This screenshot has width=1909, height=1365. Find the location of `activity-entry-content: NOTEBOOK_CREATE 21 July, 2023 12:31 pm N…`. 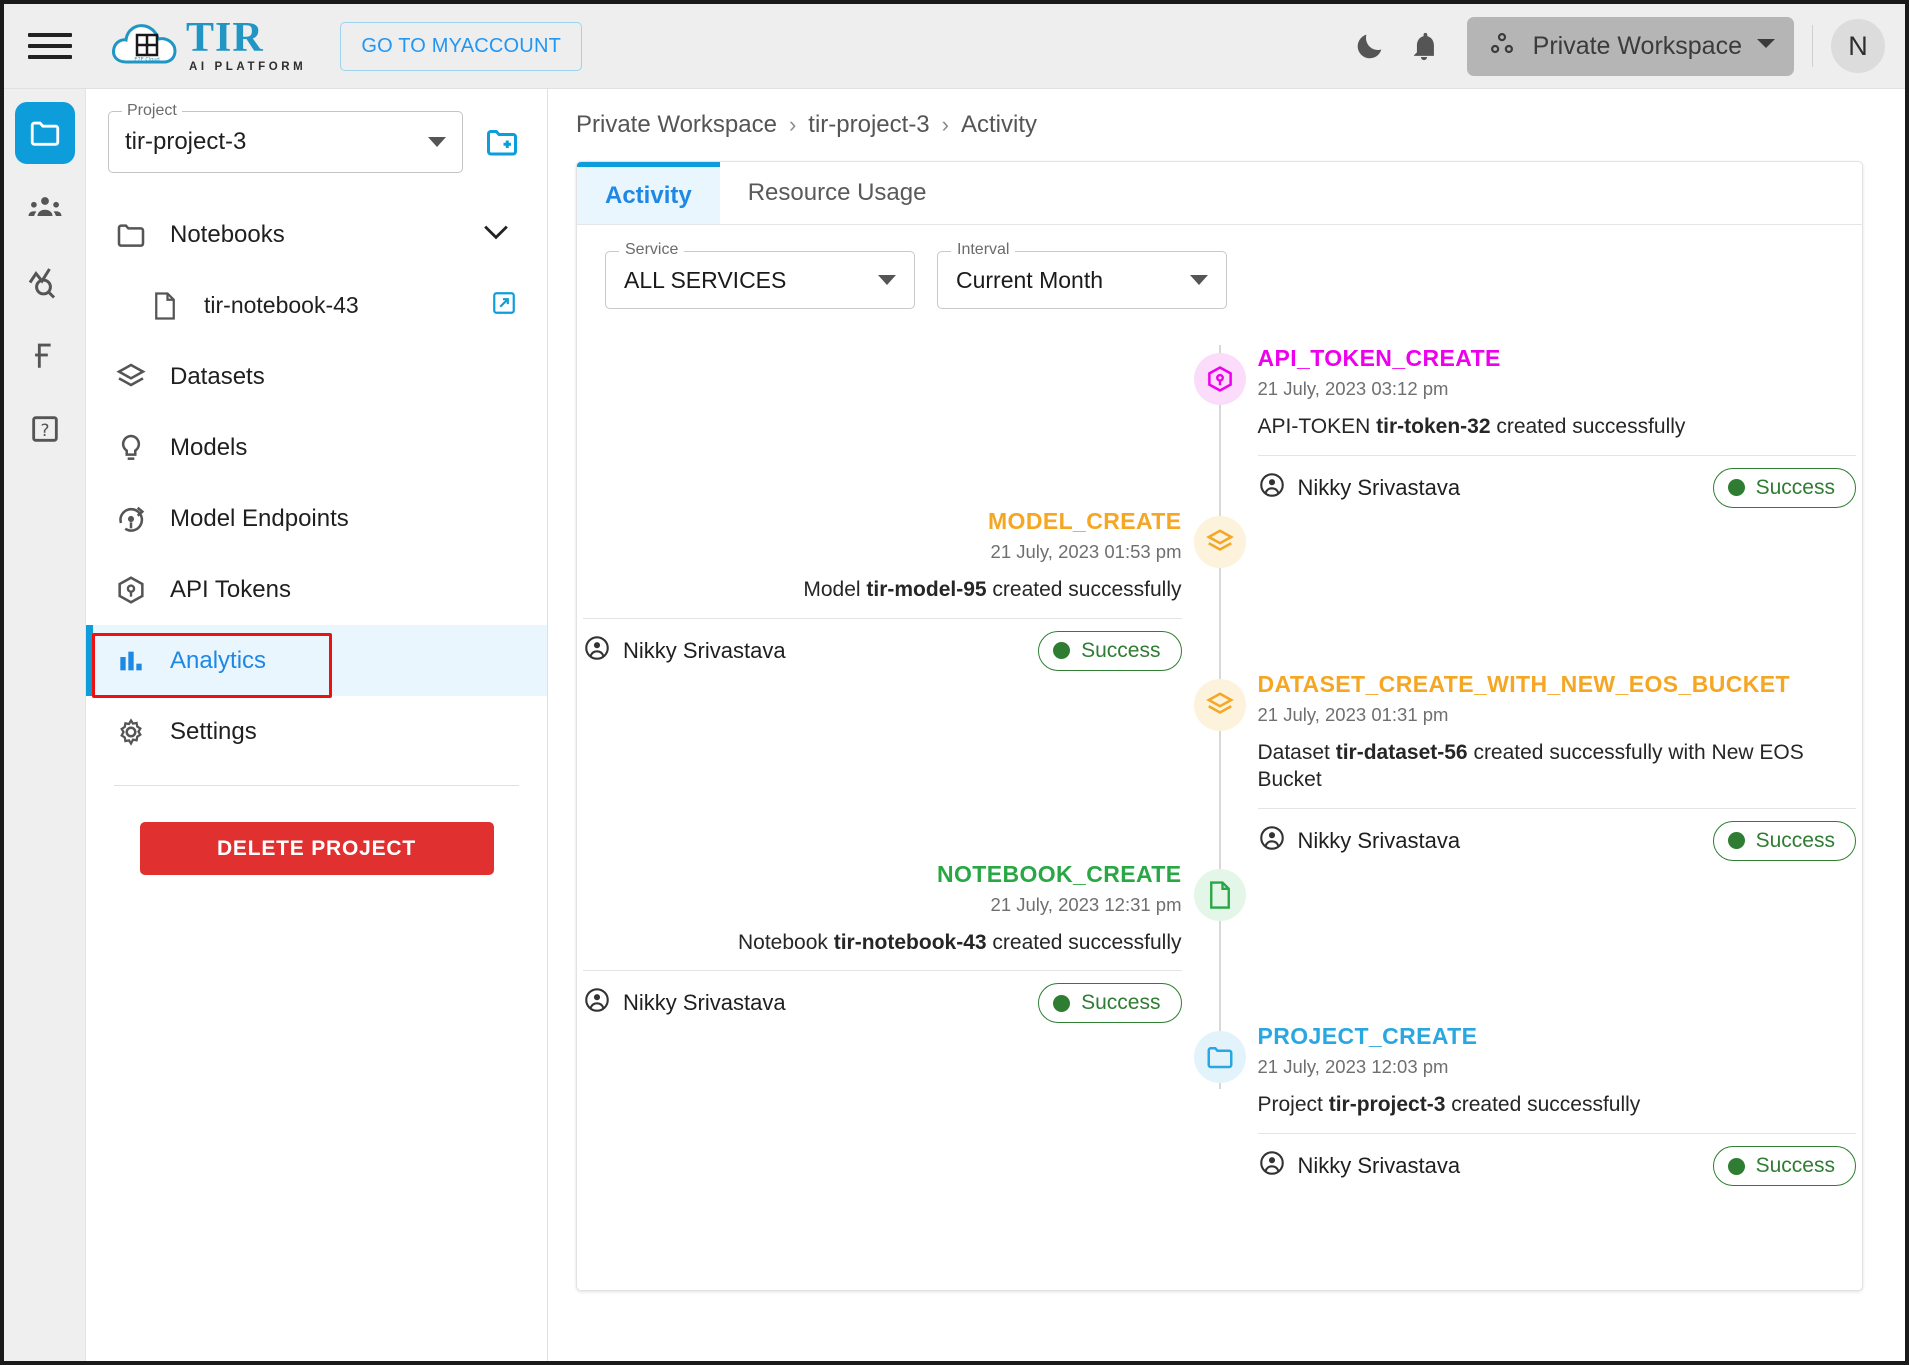

activity-entry-content: NOTEBOOK_CREATE 21 July, 2023 12:31 pm N… is located at coordinates (882, 942).